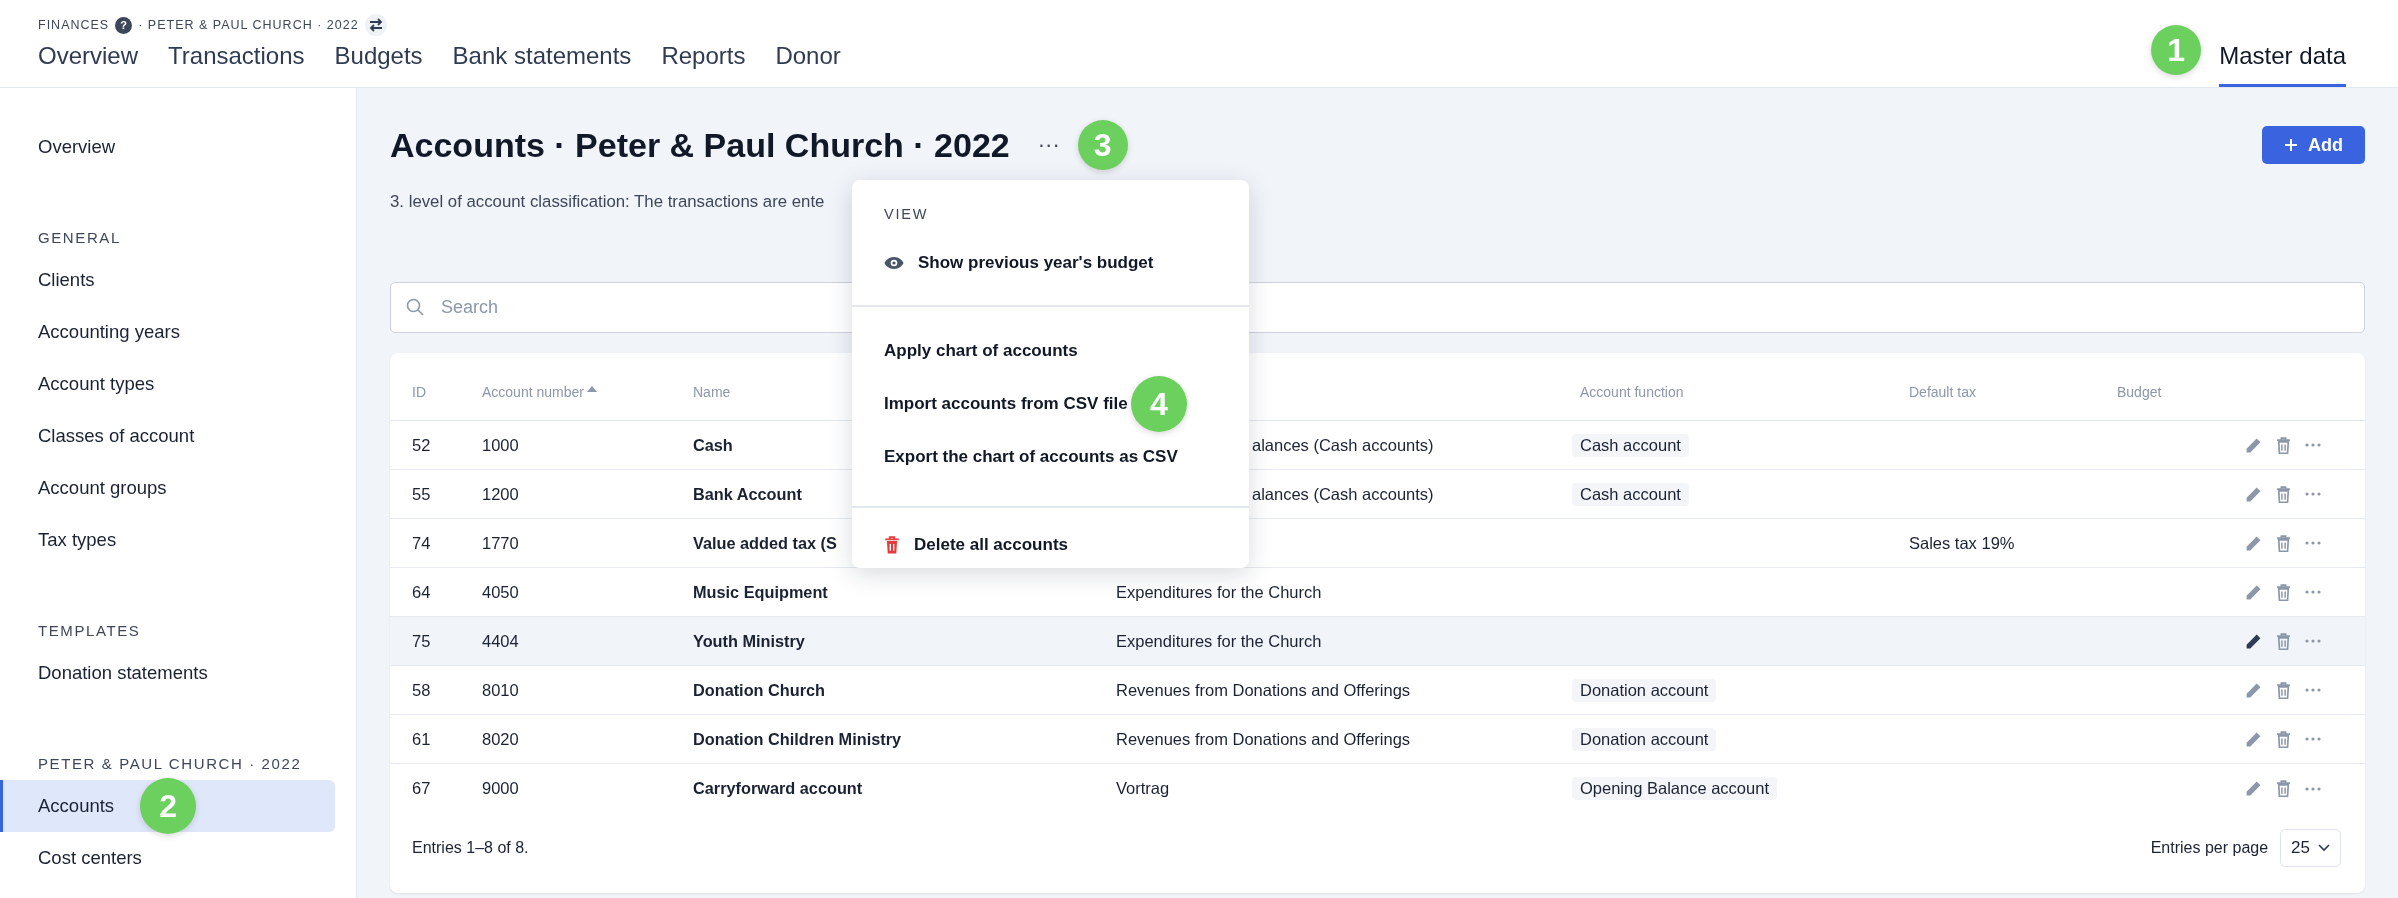 The image size is (2398, 898). I want to click on account-name: Youth Ministry, so click(749, 641).